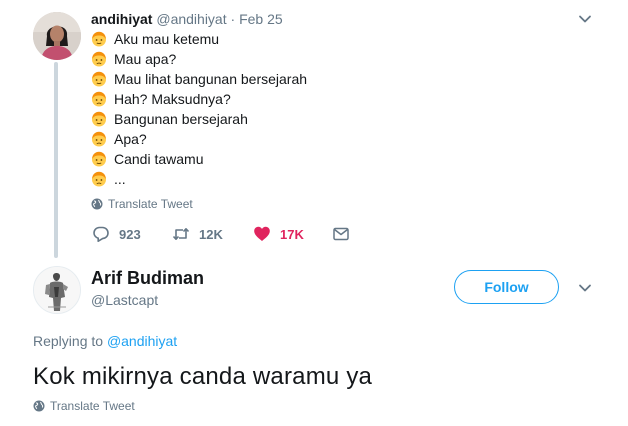 The height and width of the screenshot is (426, 628). What do you see at coordinates (159, 159) in the screenshot?
I see `tweet-line-text: Candi tawamu` at bounding box center [159, 159].